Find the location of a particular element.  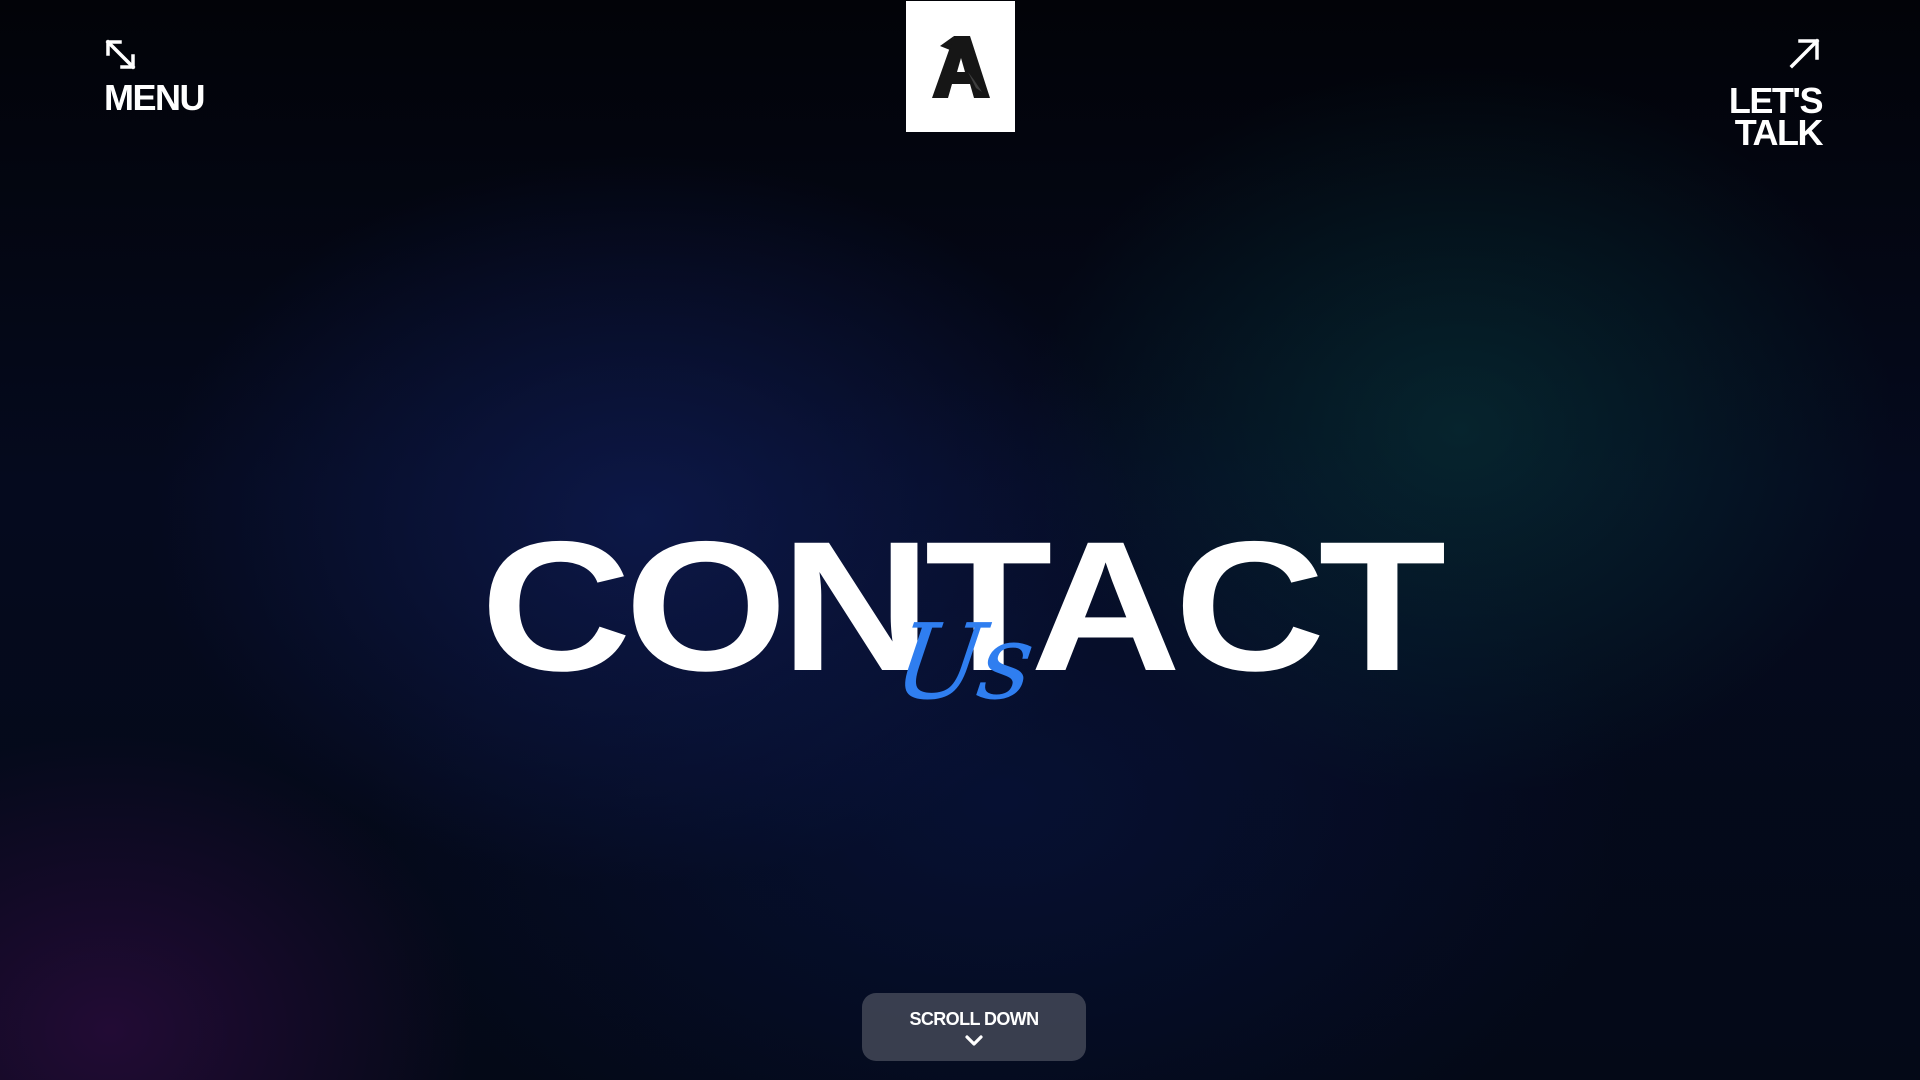

brand-logo is located at coordinates (960, 66).